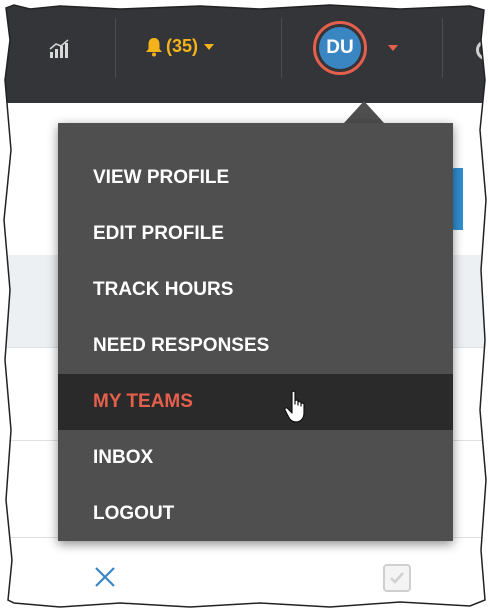 This screenshot has width=491, height=615. I want to click on notifications-button: (35), so click(181, 46).